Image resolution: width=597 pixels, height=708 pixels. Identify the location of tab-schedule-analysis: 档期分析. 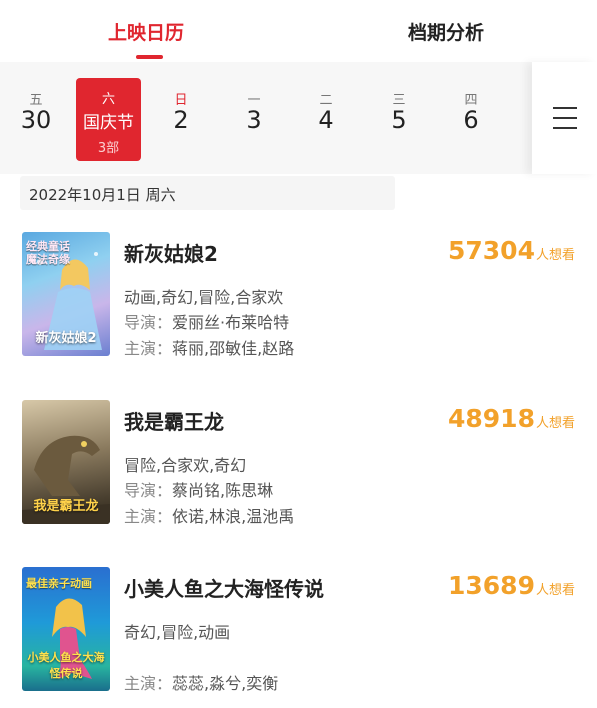
(446, 31).